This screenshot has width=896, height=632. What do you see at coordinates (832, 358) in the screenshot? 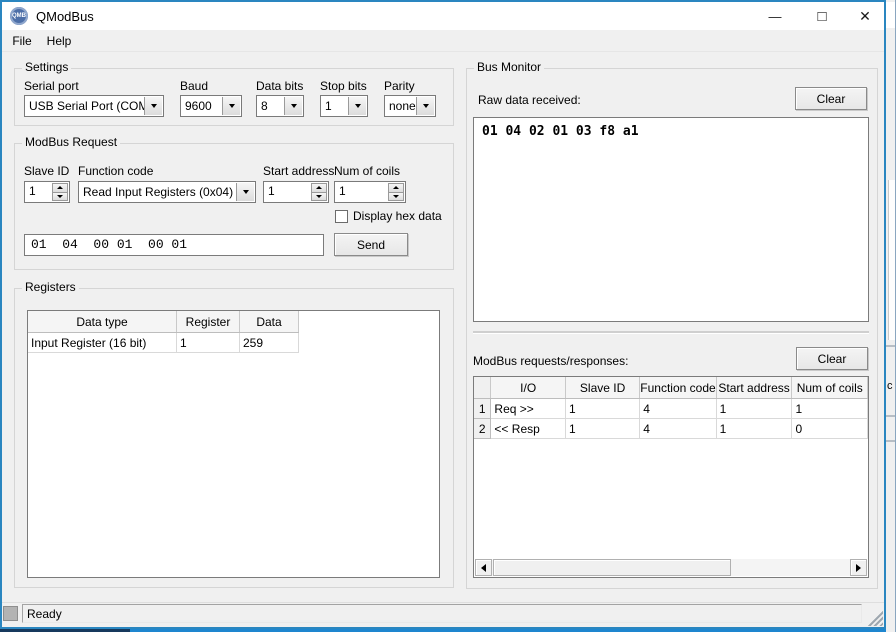
I see `clear-requests-button: Clear` at bounding box center [832, 358].